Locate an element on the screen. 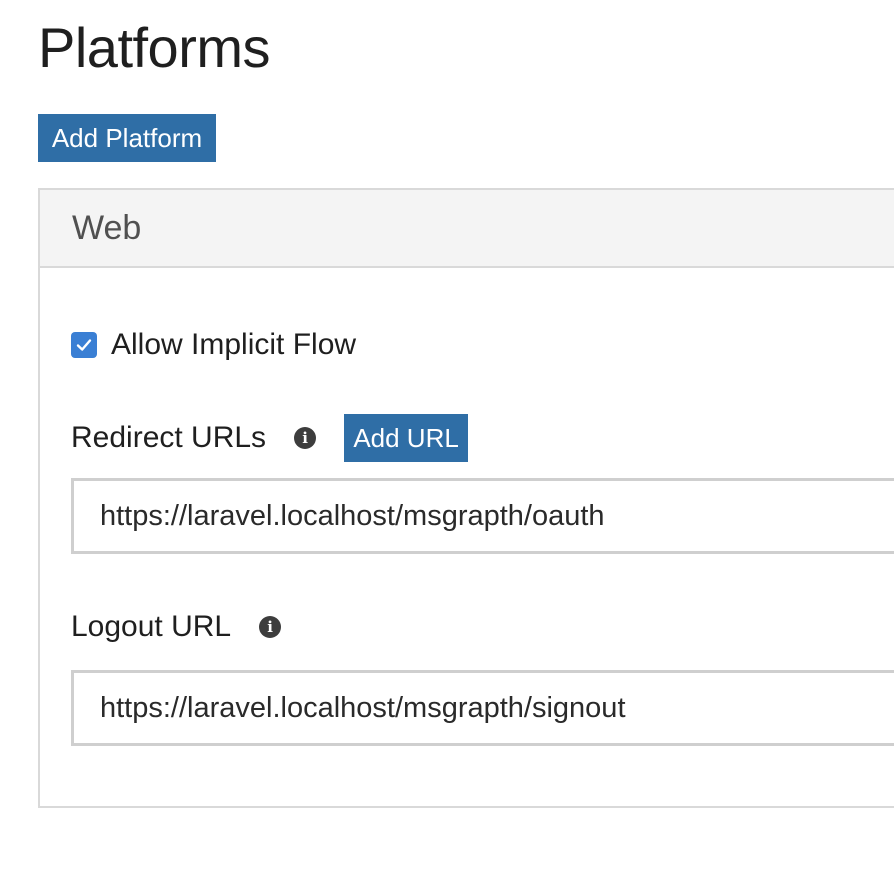 The height and width of the screenshot is (886, 894). add-url-button: Add URL is located at coordinates (406, 438).